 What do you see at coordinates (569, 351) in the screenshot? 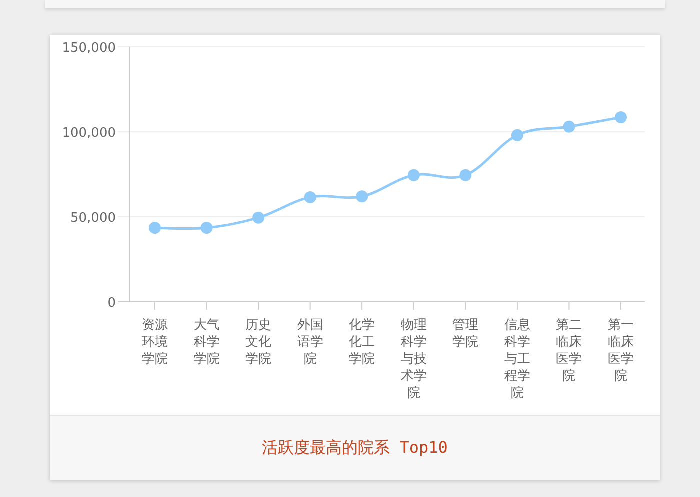
I see `category-label: 第二临床医学院` at bounding box center [569, 351].